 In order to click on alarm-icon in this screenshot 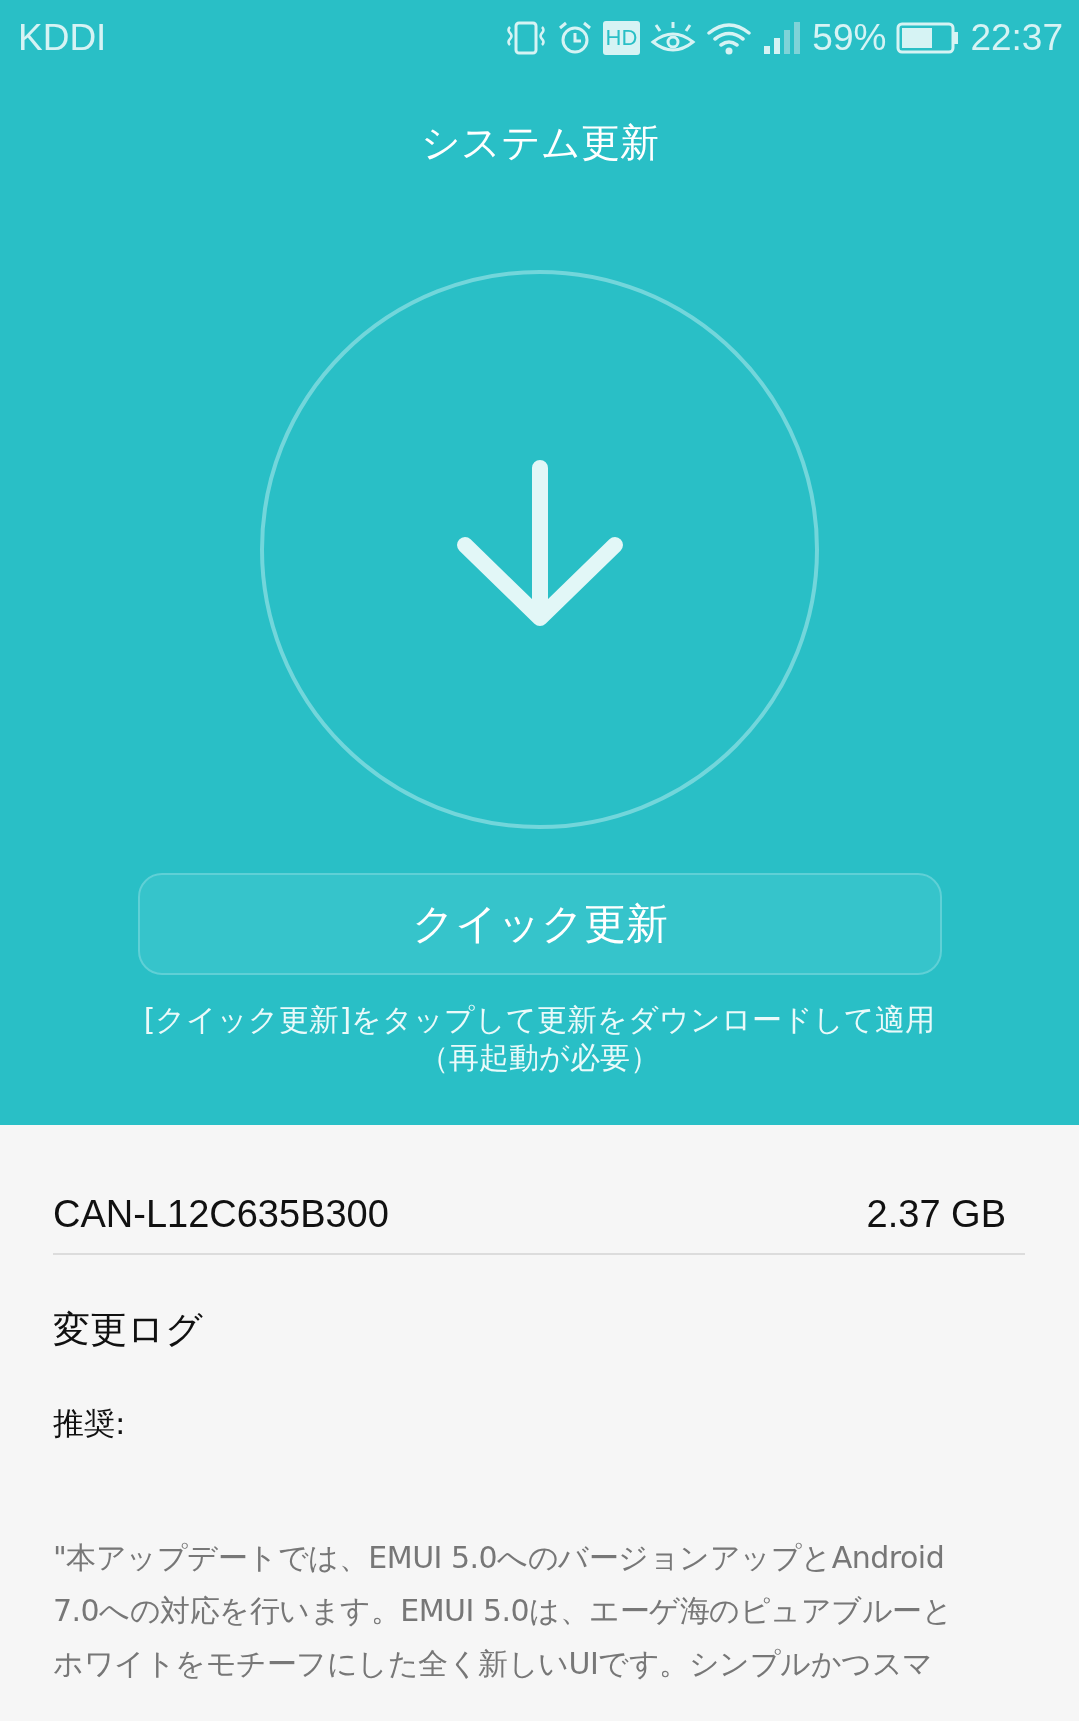, I will do `click(574, 38)`.